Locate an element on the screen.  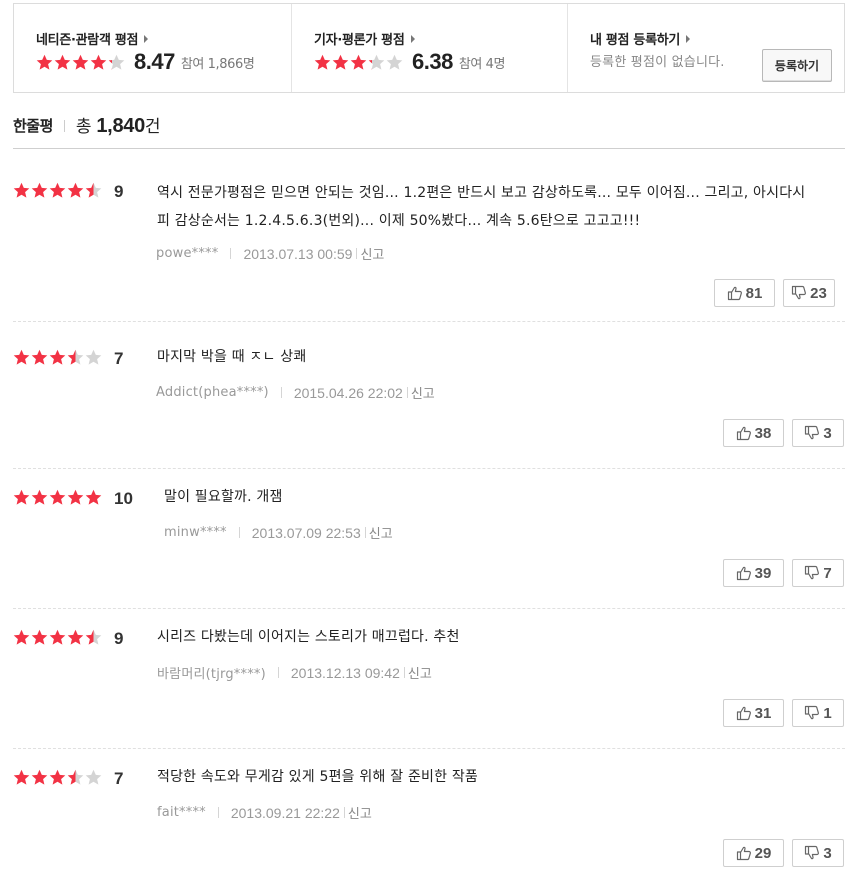
netizen-rating-title: 네티즌·관람객 평점 is located at coordinates (87, 40).